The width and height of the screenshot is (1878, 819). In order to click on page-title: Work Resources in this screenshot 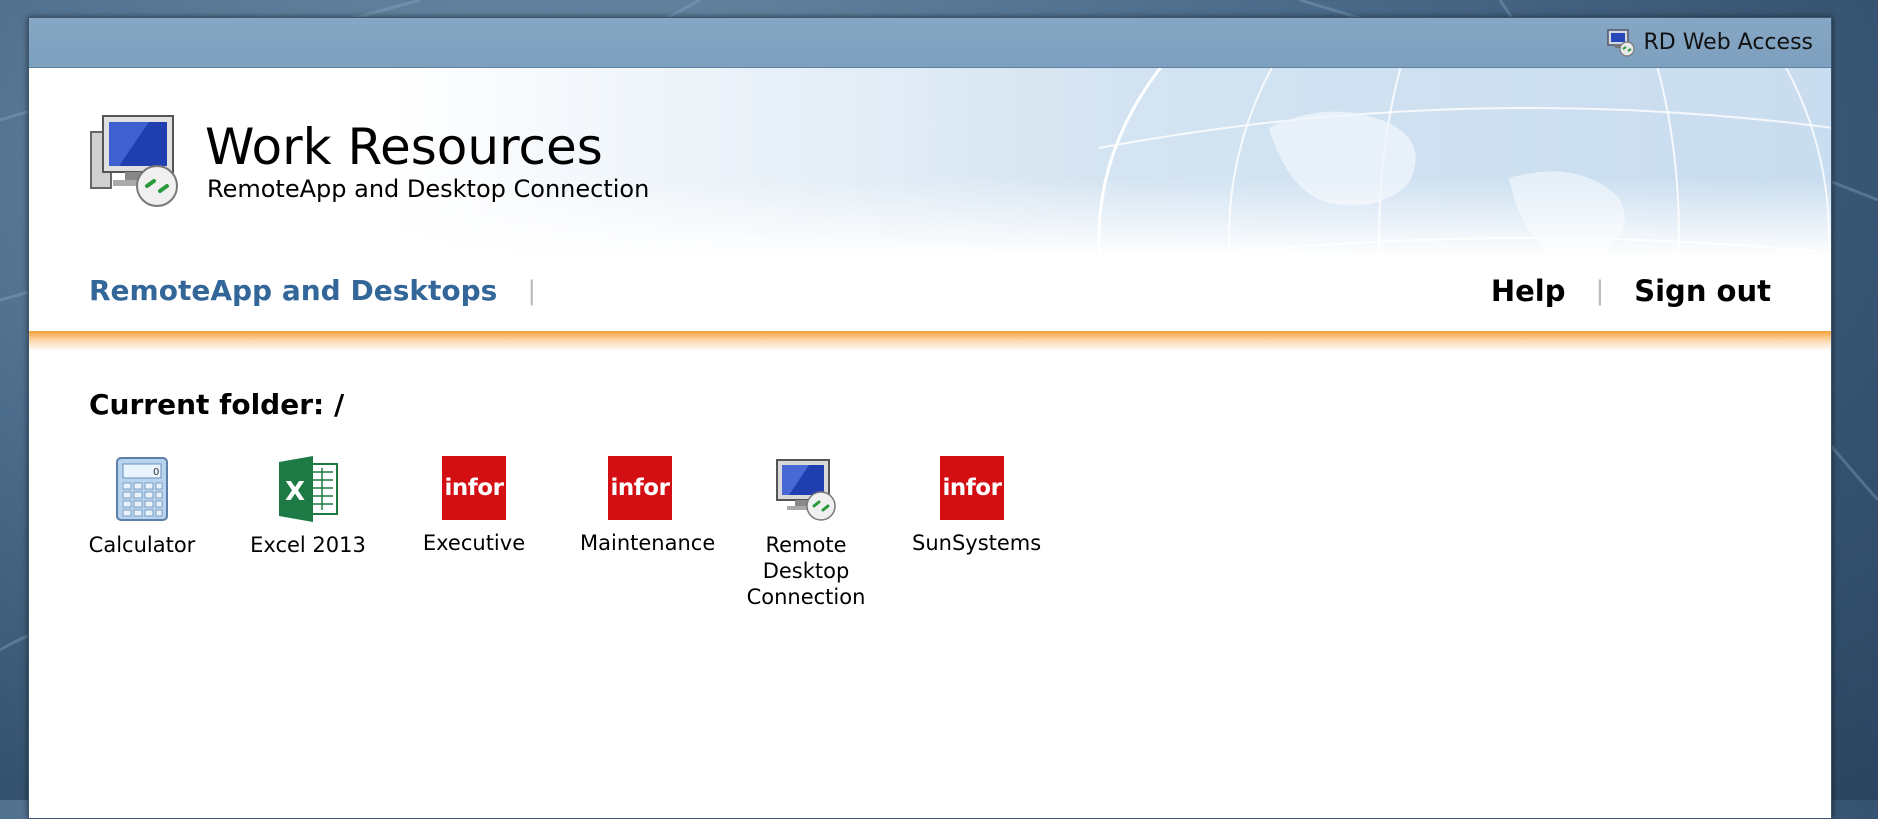, I will do `click(404, 147)`.